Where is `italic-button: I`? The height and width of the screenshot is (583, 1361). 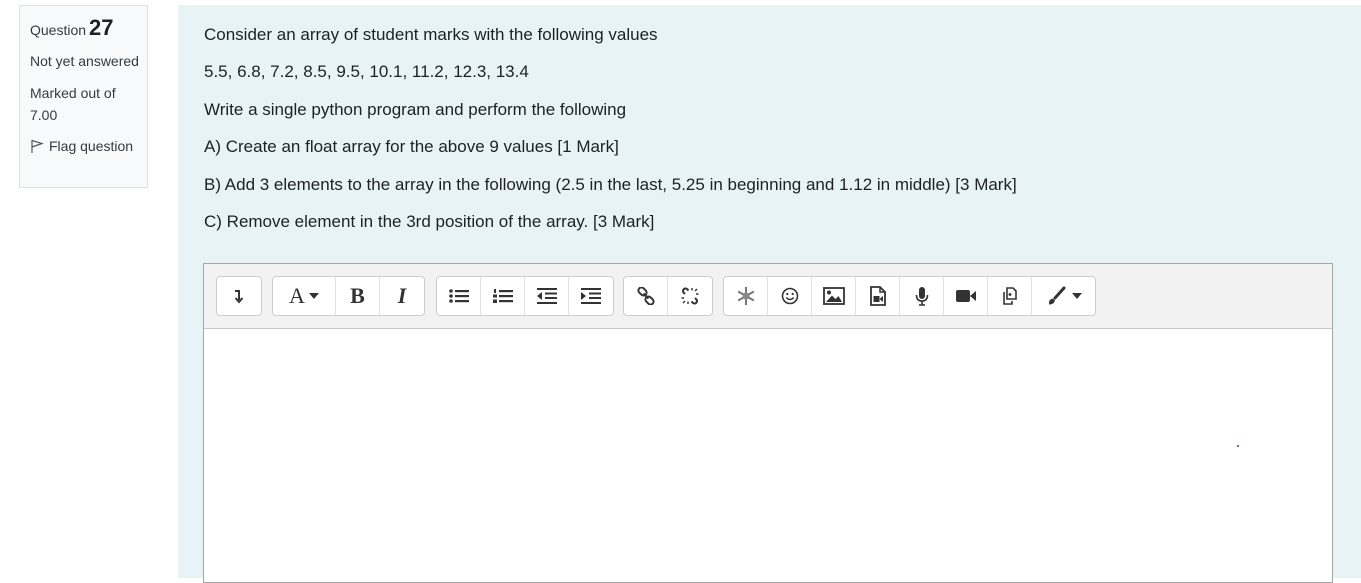 italic-button: I is located at coordinates (402, 296).